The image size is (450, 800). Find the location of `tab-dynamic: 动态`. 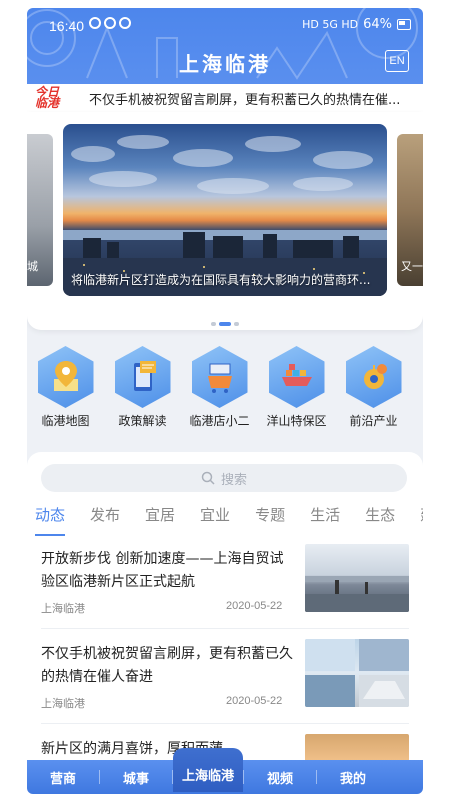

tab-dynamic: 动态 is located at coordinates (50, 520).